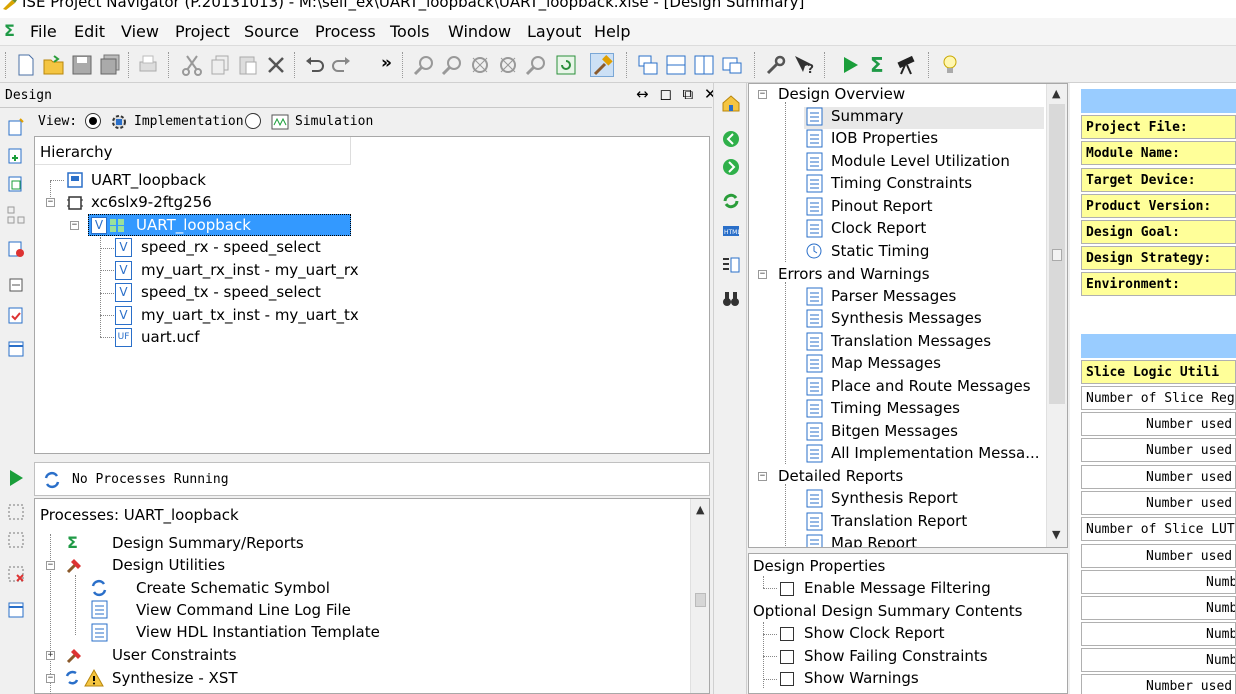 This screenshot has width=1236, height=694. What do you see at coordinates (219, 225) in the screenshot?
I see `tree-item-top-module: V UART_loopback` at bounding box center [219, 225].